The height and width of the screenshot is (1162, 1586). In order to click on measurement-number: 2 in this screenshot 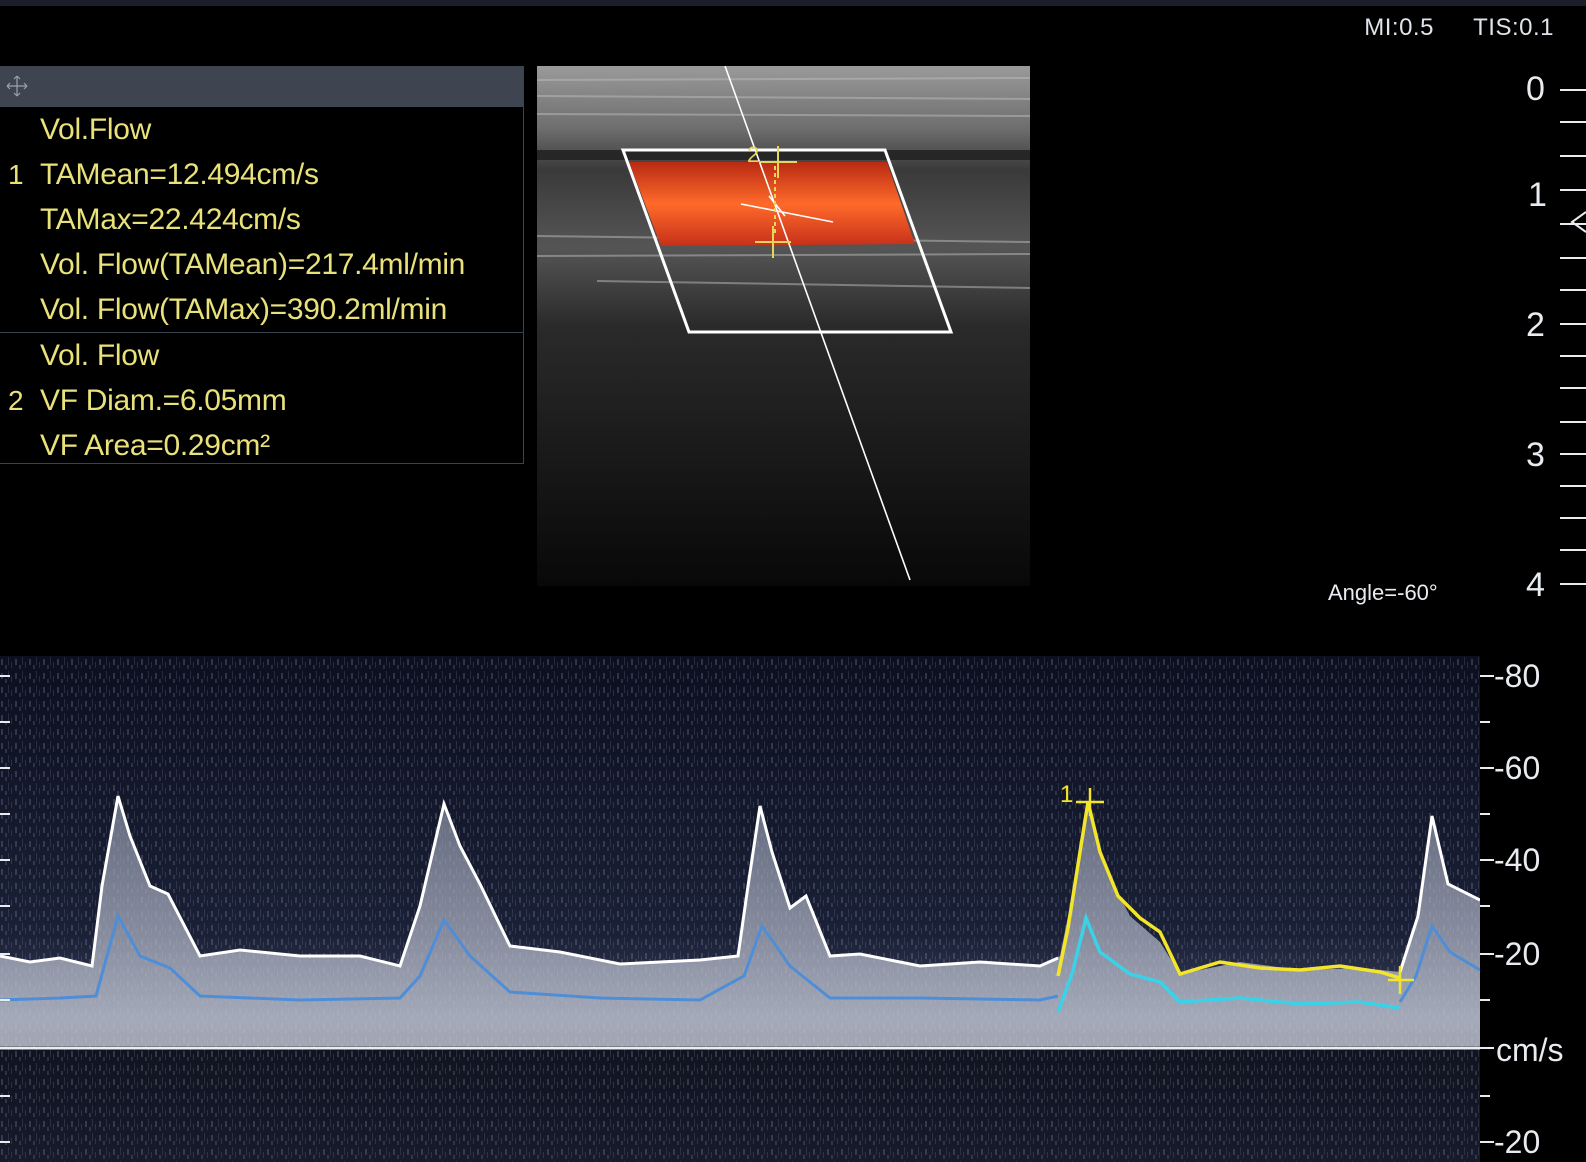, I will do `click(16, 400)`.